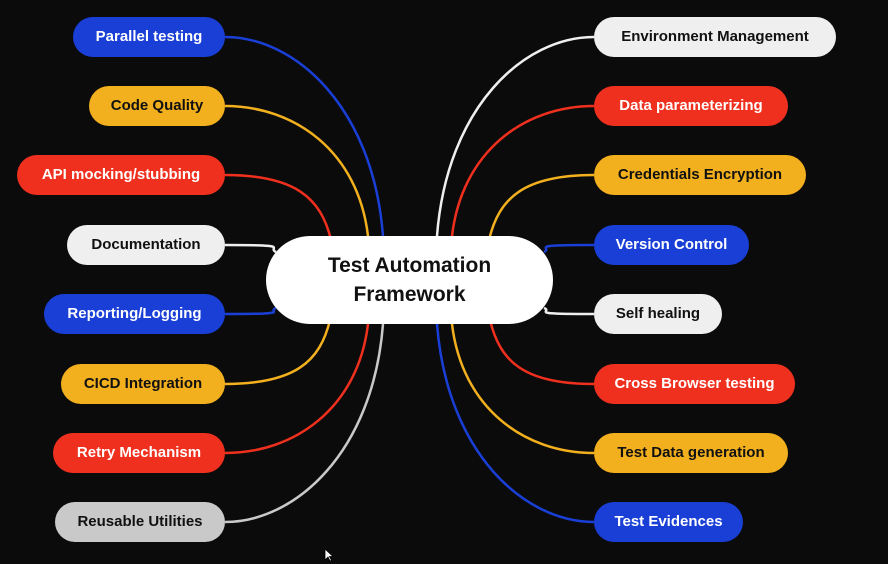 This screenshot has height=564, width=888. What do you see at coordinates (691, 453) in the screenshot?
I see `node-test-data-generation: Test Data generation` at bounding box center [691, 453].